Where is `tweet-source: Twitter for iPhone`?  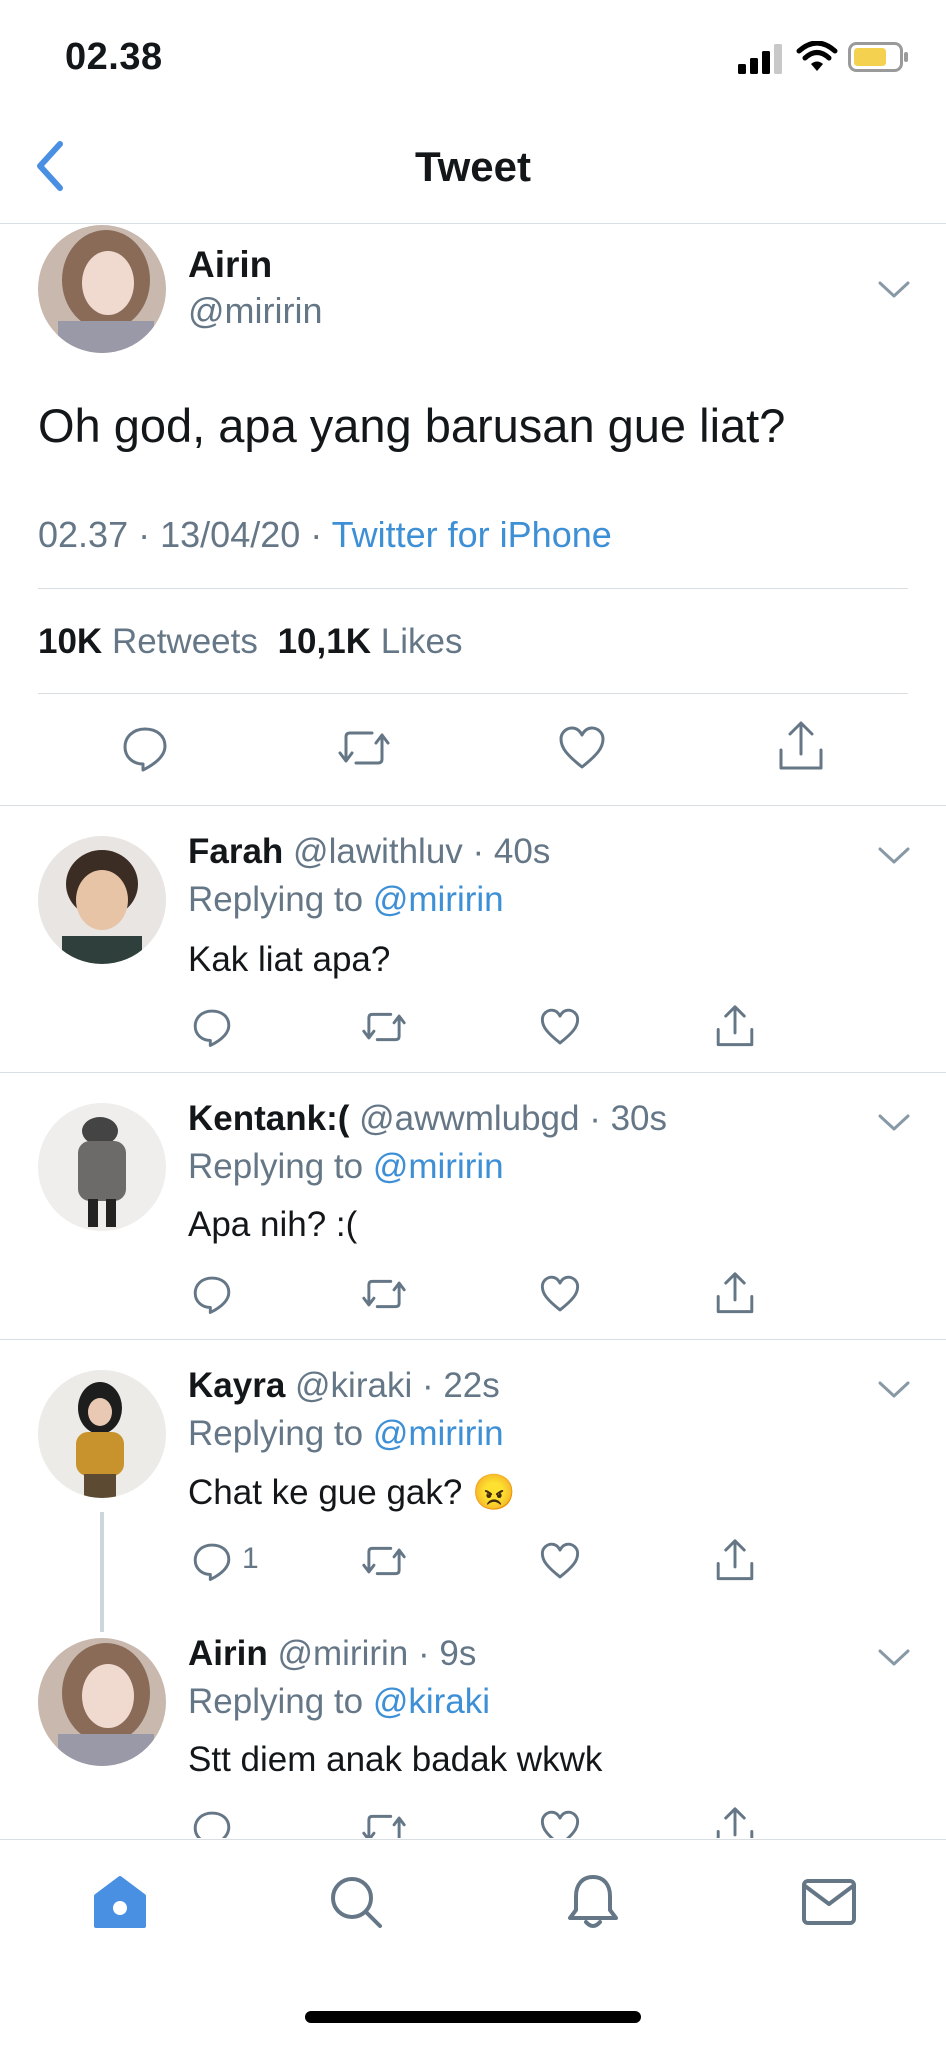
tweet-source: Twitter for iPhone is located at coordinates (472, 534).